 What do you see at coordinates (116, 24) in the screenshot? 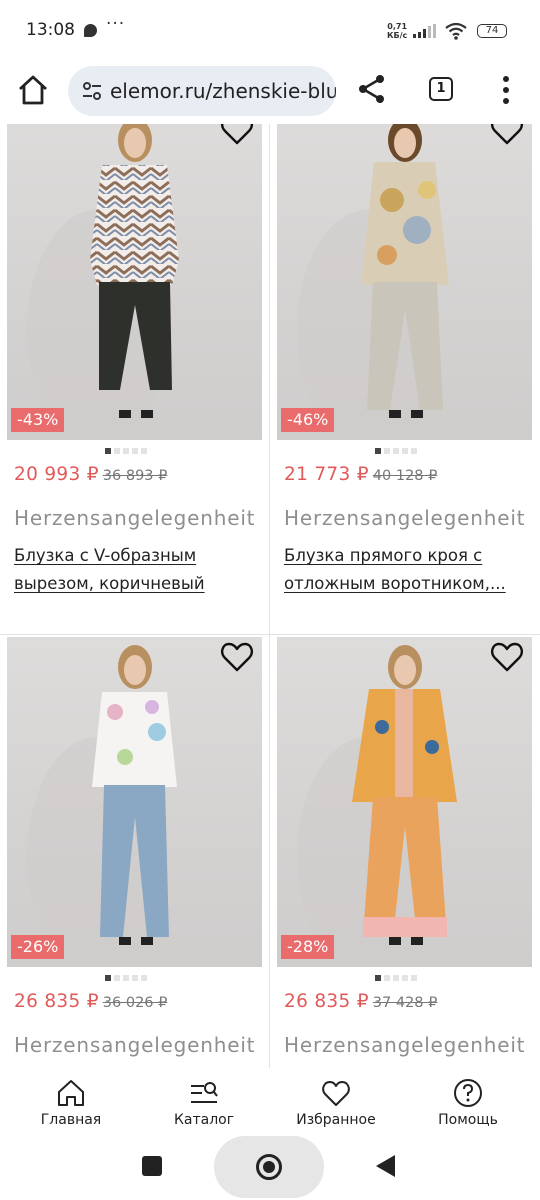
I see `more-notifications-icon: ···` at bounding box center [116, 24].